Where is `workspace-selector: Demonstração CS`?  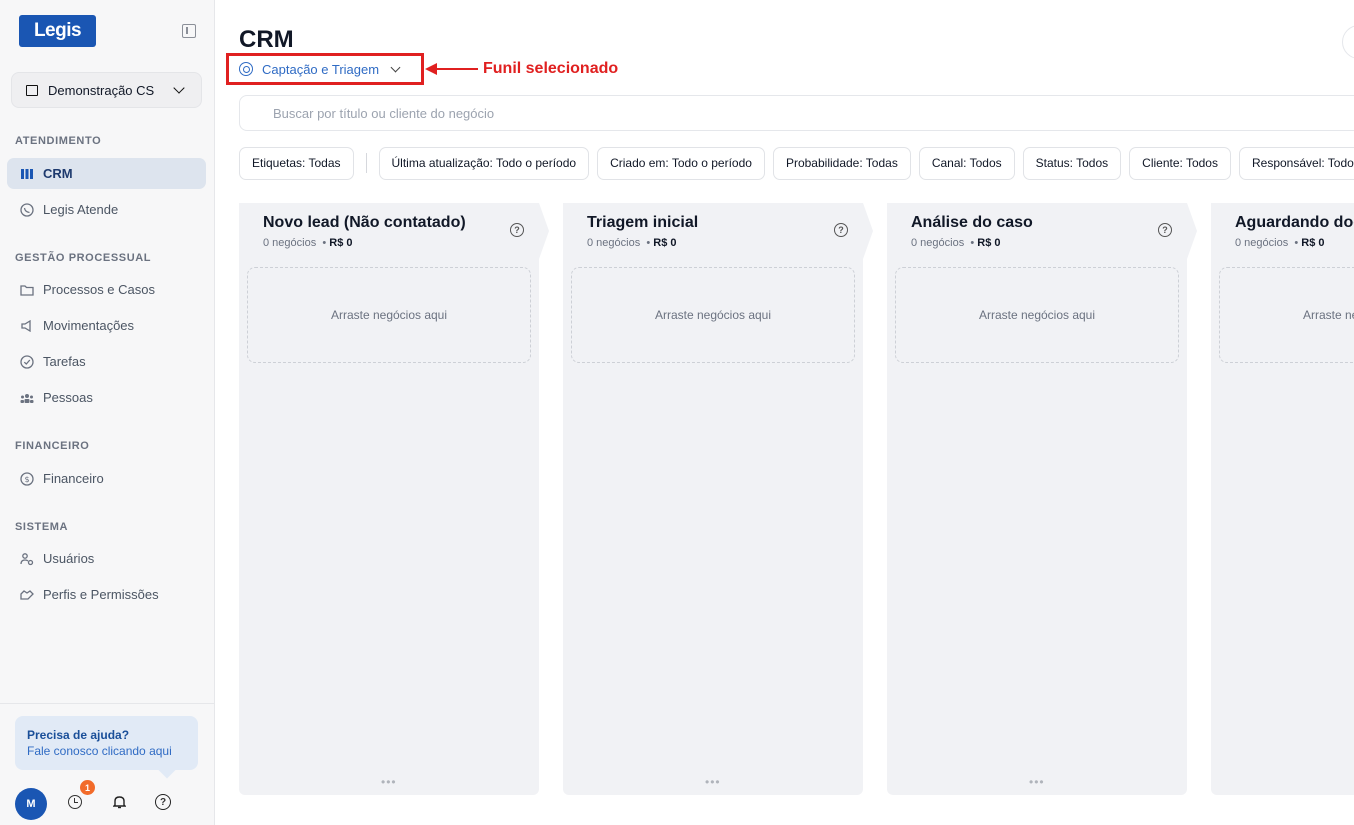
workspace-selector: Demonstração CS is located at coordinates (106, 90).